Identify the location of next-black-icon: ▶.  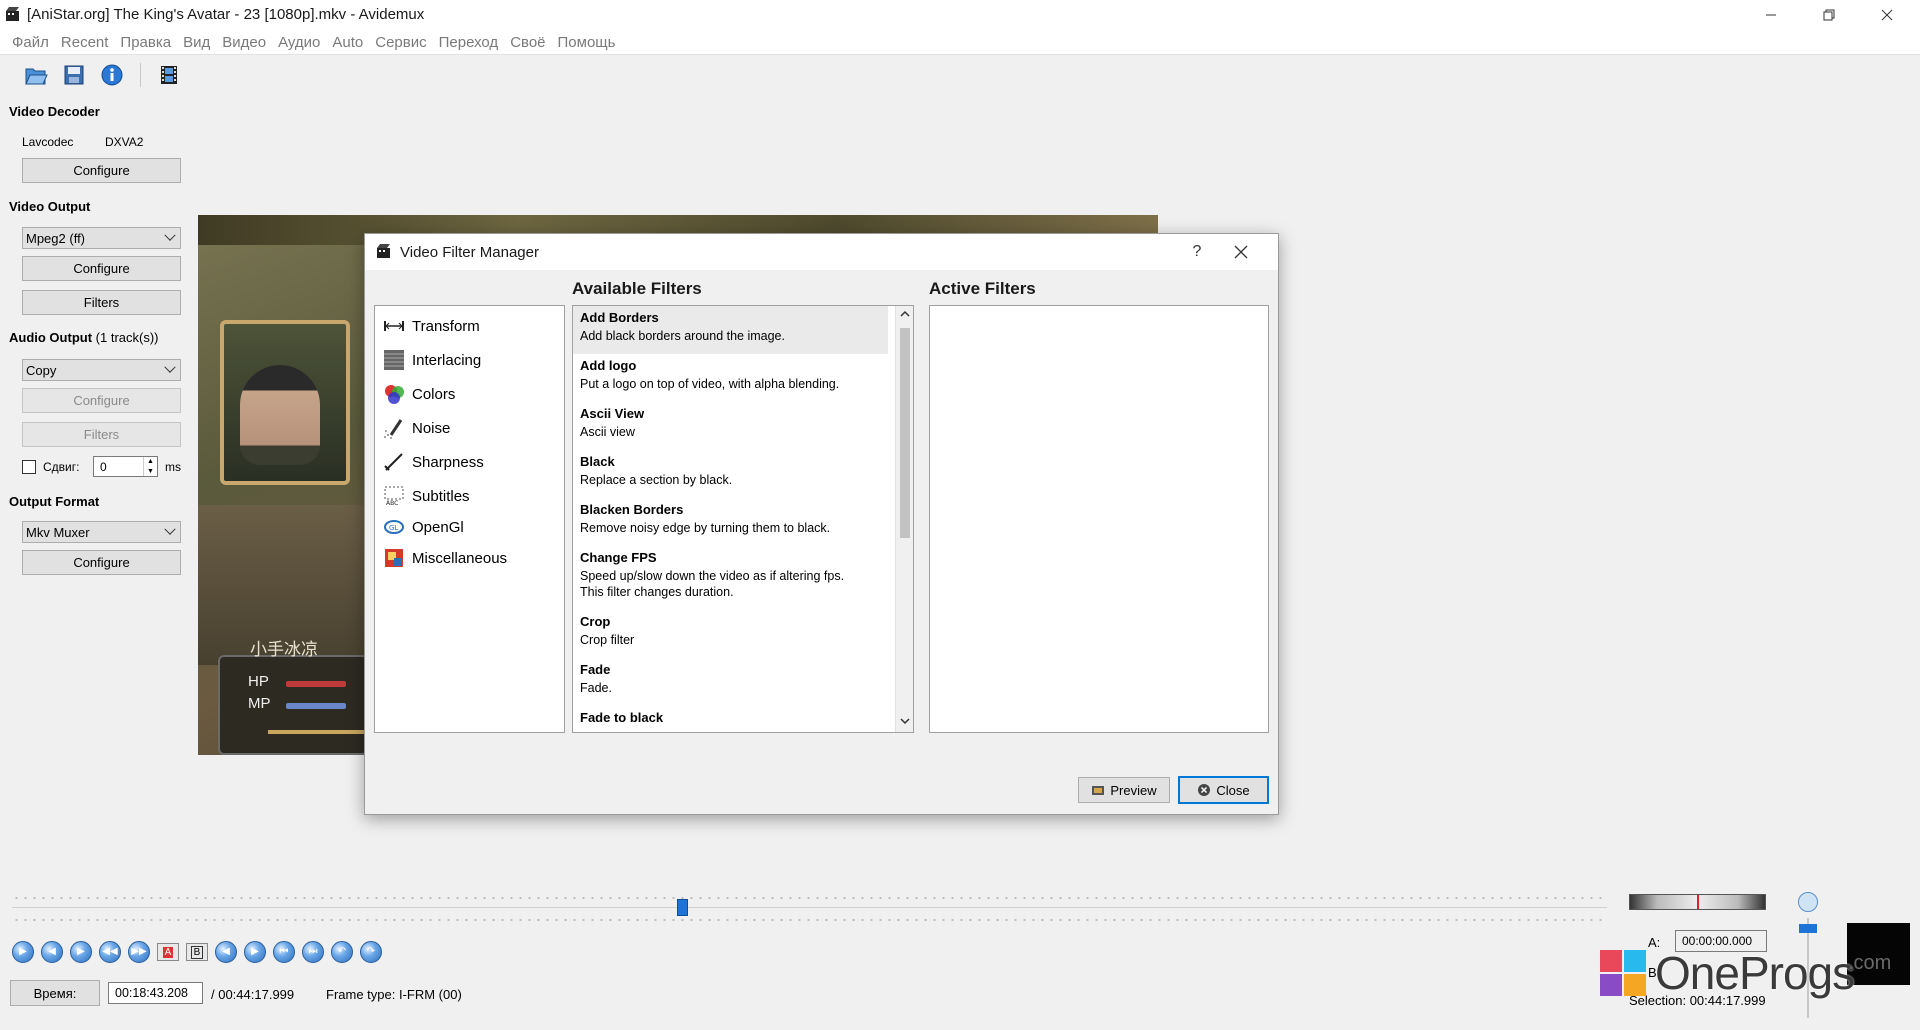
(255, 951).